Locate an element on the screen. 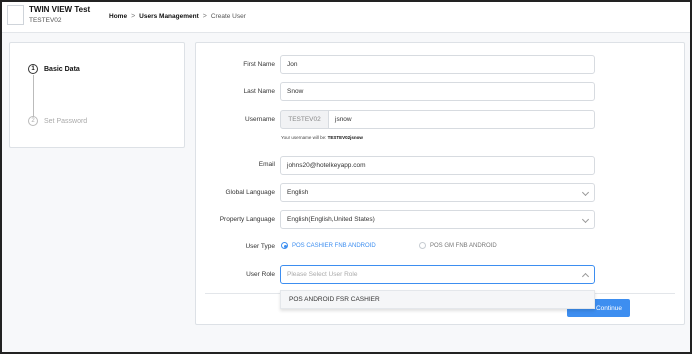 Image resolution: width=692 pixels, height=354 pixels. breadcrumb: Home > Users Management > Create User is located at coordinates (177, 16).